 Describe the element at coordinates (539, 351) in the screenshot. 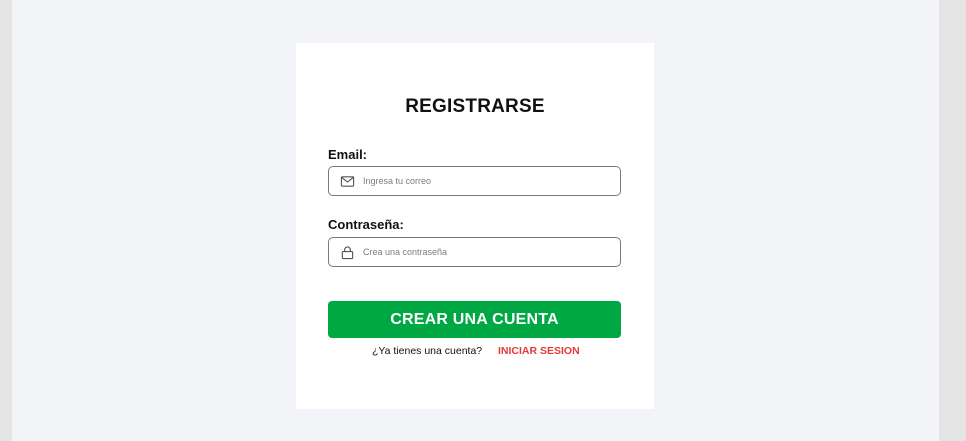

I see `login-link: INICIAR SESION` at that location.